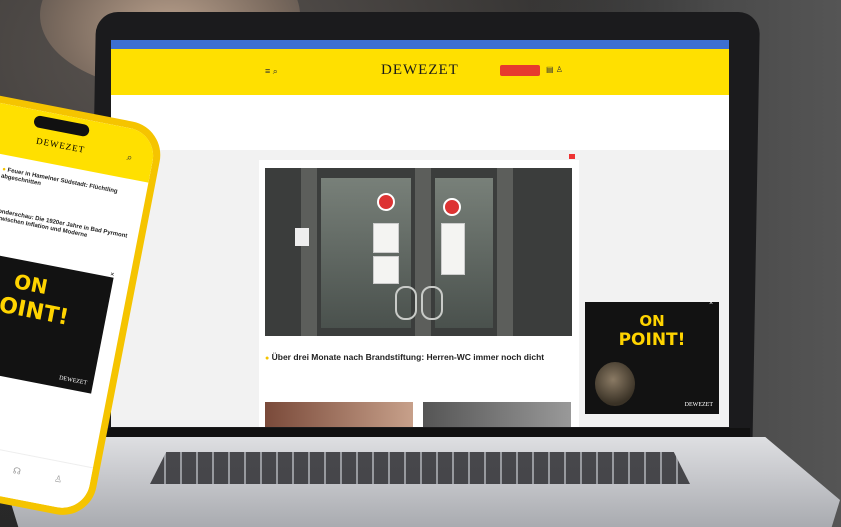 This screenshot has width=841, height=527. I want to click on profile-icon: ♙, so click(58, 479).